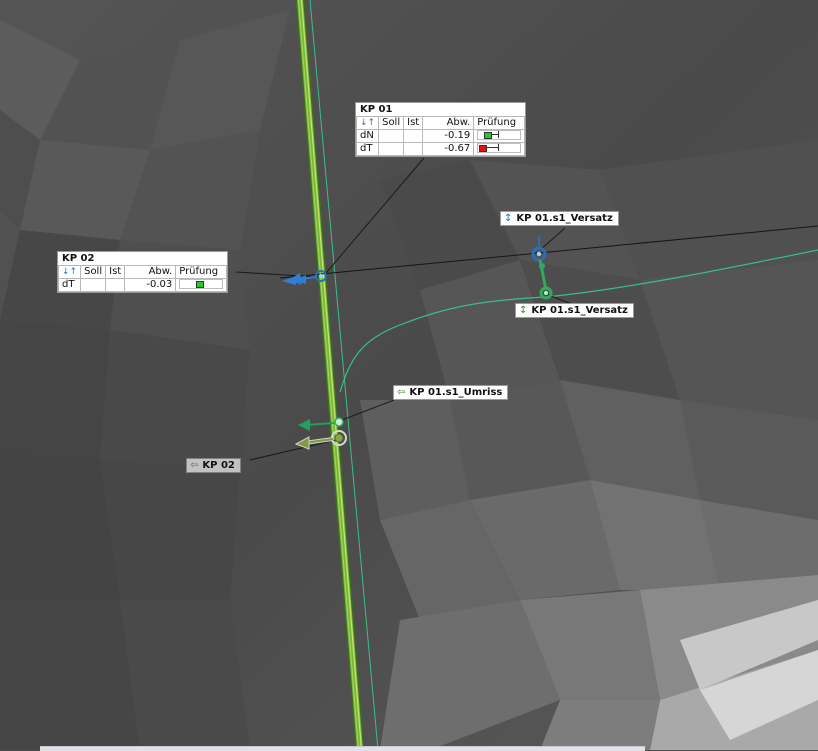 The width and height of the screenshot is (818, 751). I want to click on row-name: dN, so click(367, 136).